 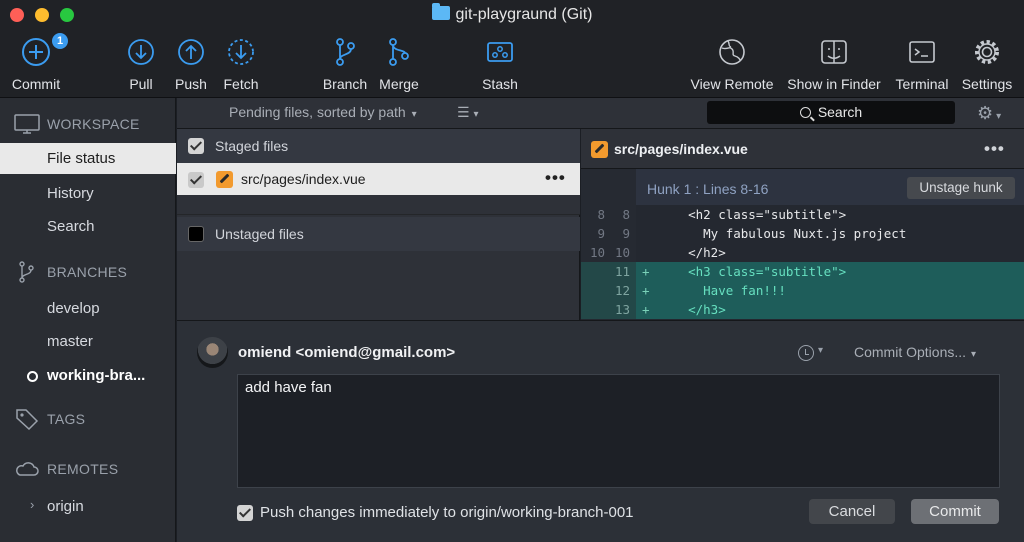 I want to click on merge-icon, so click(x=399, y=52).